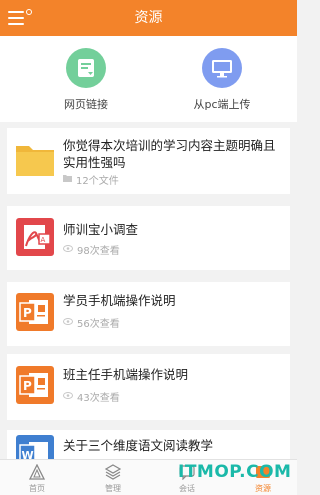 This screenshot has width=320, height=495. Describe the element at coordinates (148, 238) in the screenshot. I see `list-item: A 师训宝小调查 98次查看` at that location.